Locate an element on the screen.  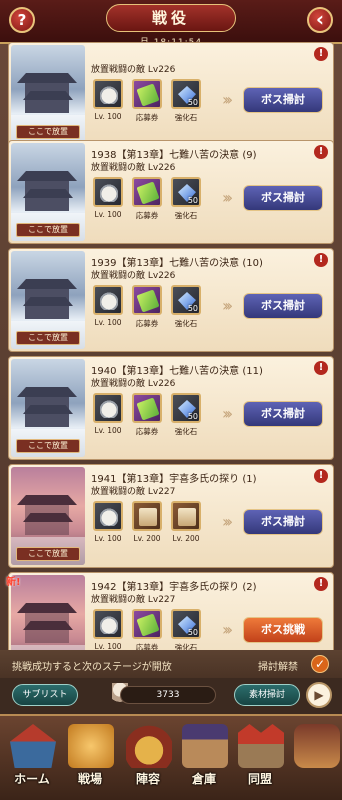
house-icon is located at coordinates (33, 746).